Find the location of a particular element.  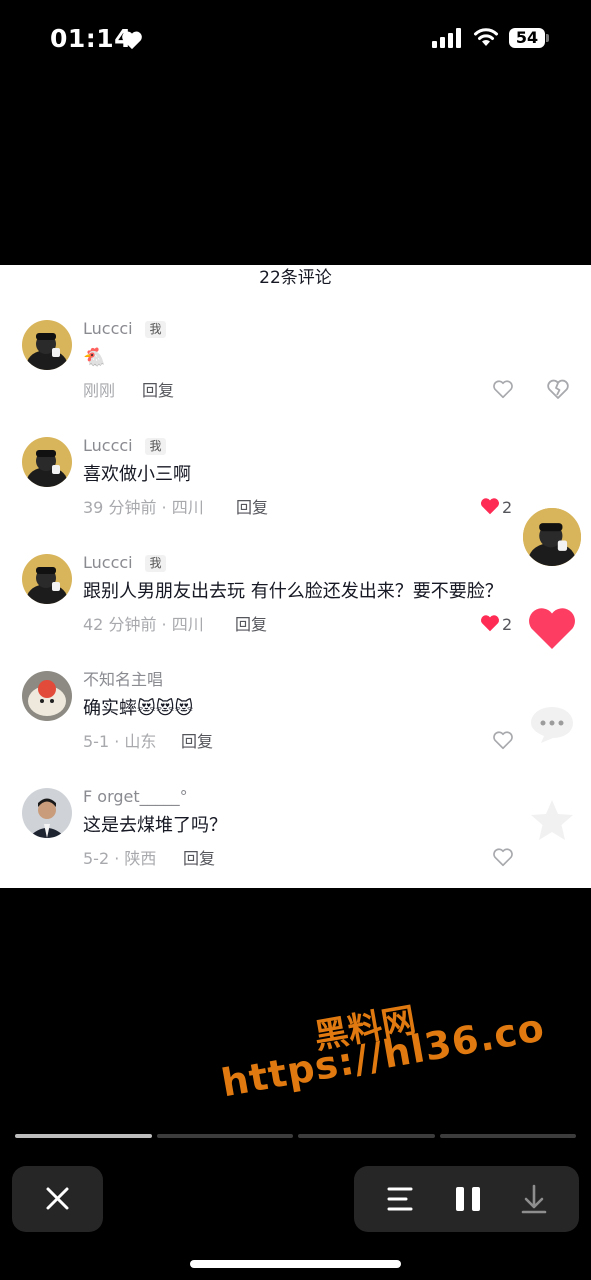

close-button is located at coordinates (57, 1199).